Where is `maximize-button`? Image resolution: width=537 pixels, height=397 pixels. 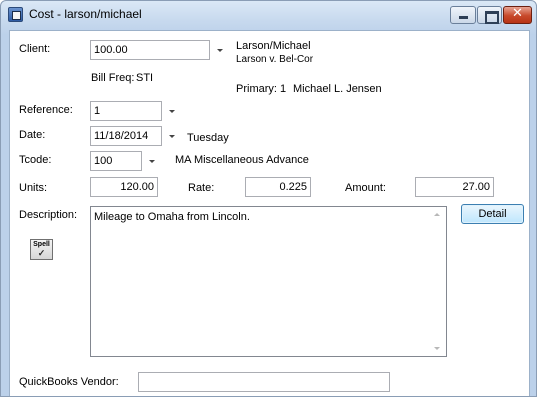 maximize-button is located at coordinates (489, 15).